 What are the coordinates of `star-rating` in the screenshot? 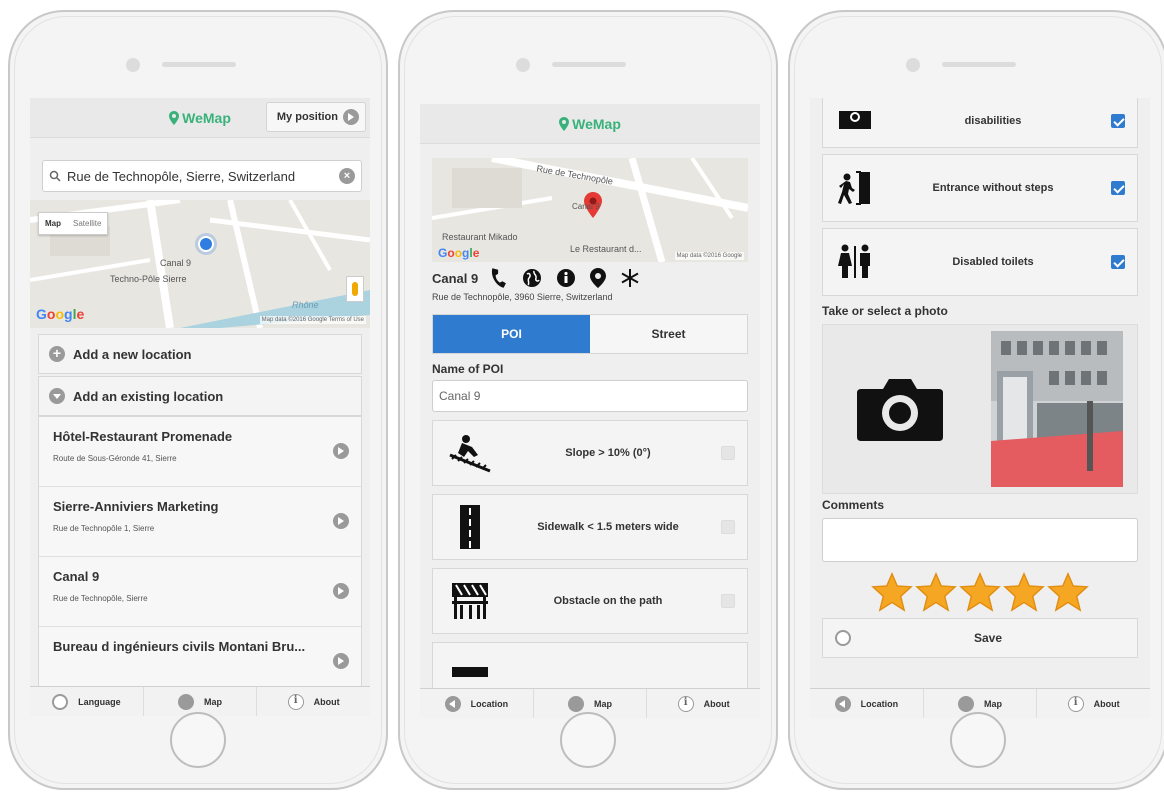 It's located at (980, 592).